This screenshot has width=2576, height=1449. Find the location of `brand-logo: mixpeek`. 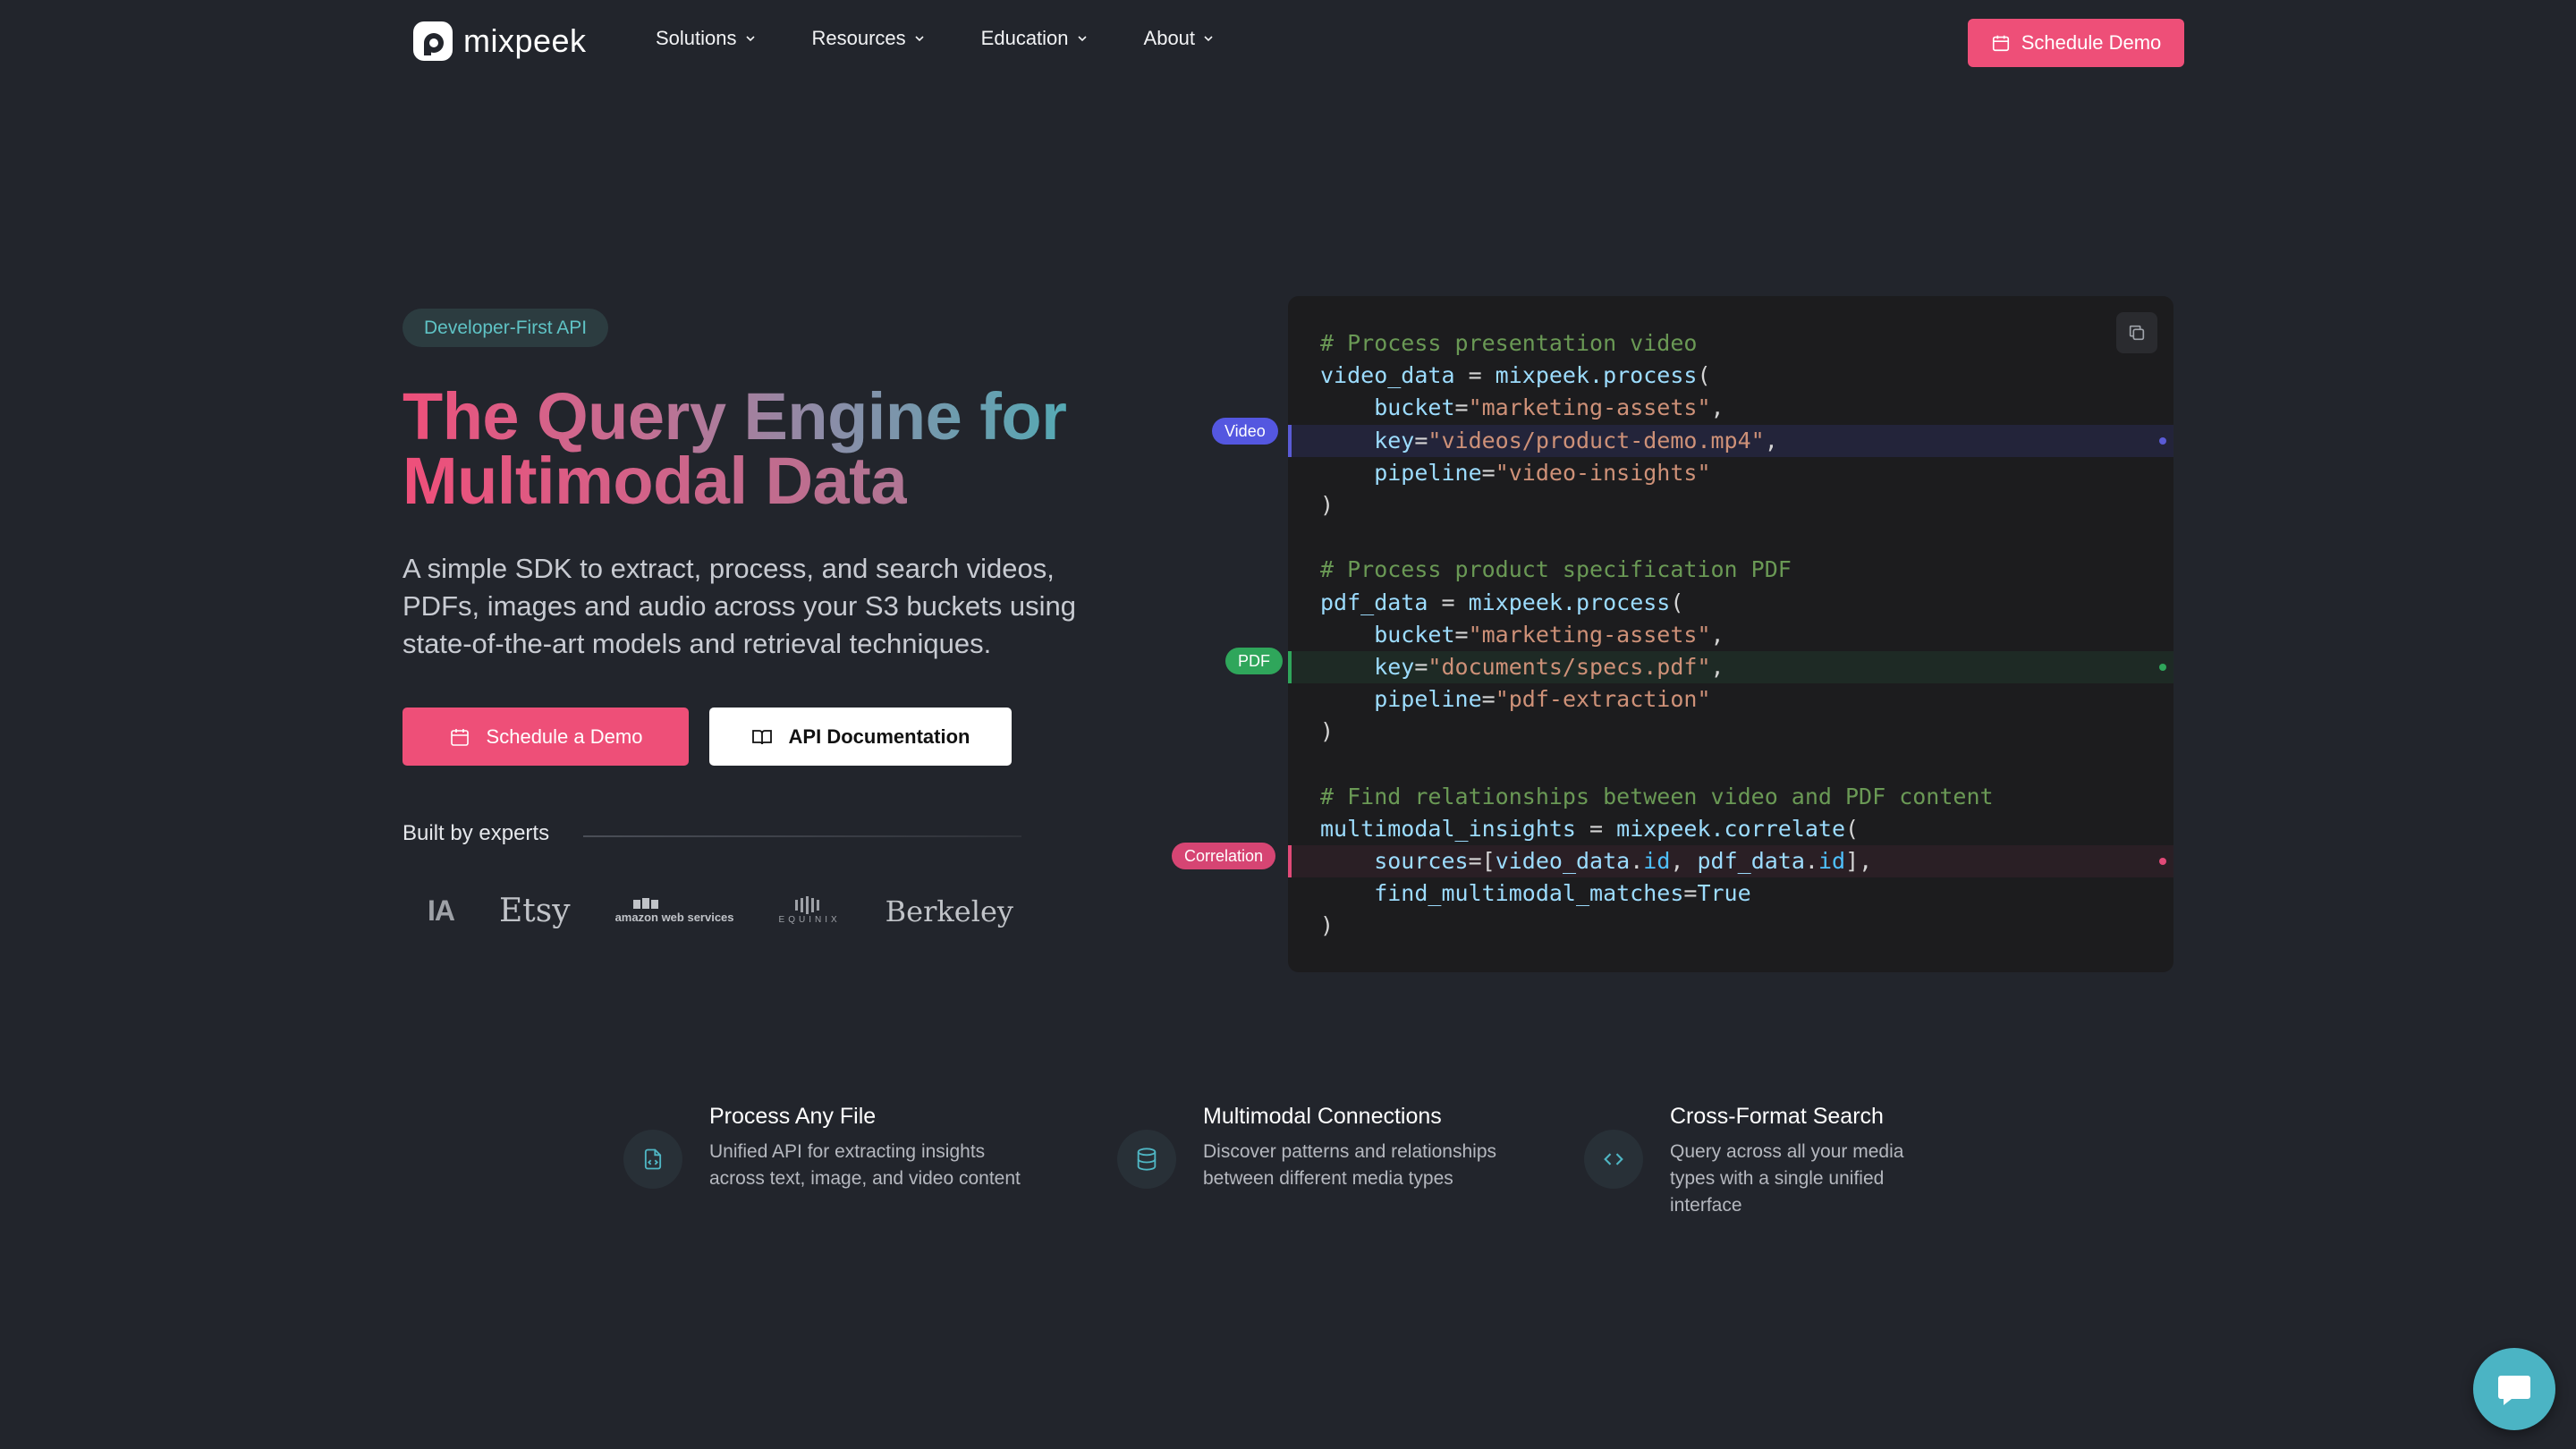

brand-logo: mixpeek is located at coordinates (499, 41).